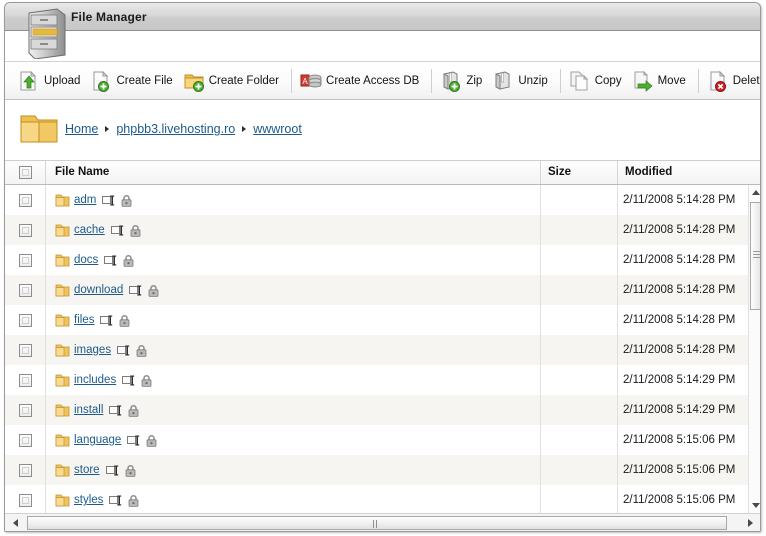 This screenshot has height=536, width=766. I want to click on select-all-checkbox, so click(25, 172).